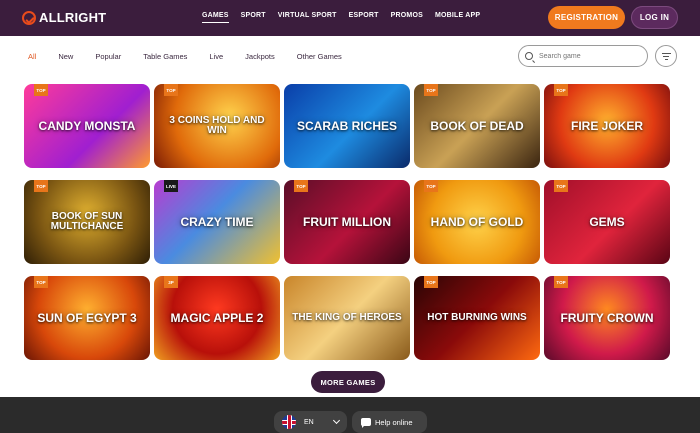 The width and height of the screenshot is (700, 433). I want to click on game-tile: TOP Book of Sun Multichance, so click(87, 222).